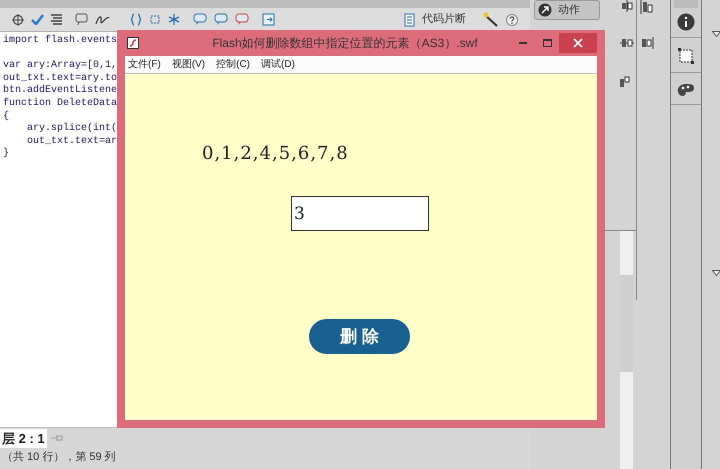 The width and height of the screenshot is (720, 469). What do you see at coordinates (174, 19) in the screenshot?
I see `star-icon` at bounding box center [174, 19].